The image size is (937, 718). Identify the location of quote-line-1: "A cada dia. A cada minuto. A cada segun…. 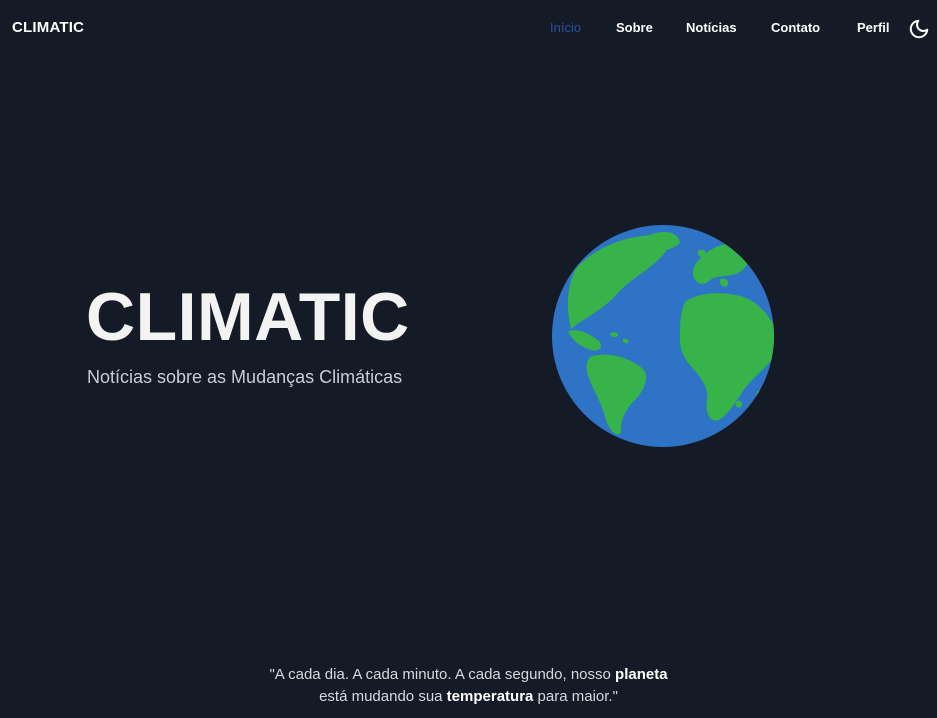
(468, 675).